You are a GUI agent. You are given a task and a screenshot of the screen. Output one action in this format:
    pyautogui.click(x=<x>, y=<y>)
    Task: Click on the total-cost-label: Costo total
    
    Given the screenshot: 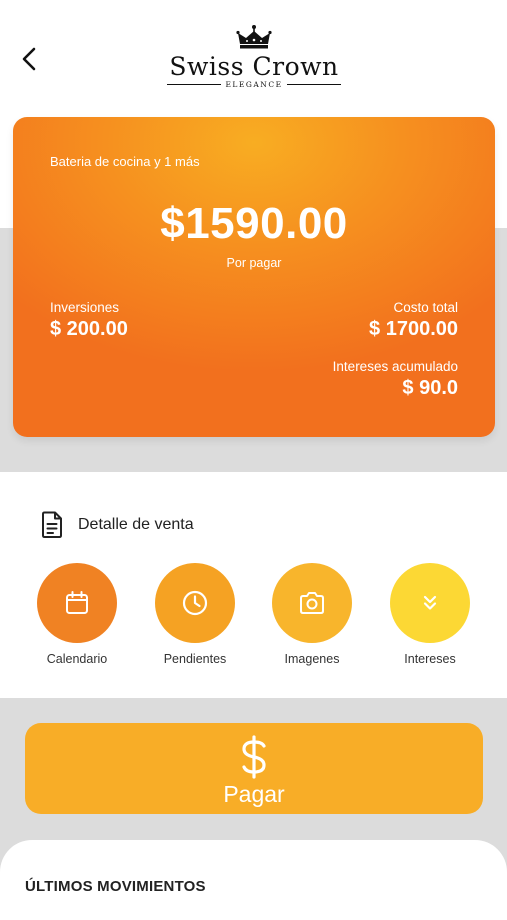 What is the action you would take?
    pyautogui.click(x=425, y=307)
    